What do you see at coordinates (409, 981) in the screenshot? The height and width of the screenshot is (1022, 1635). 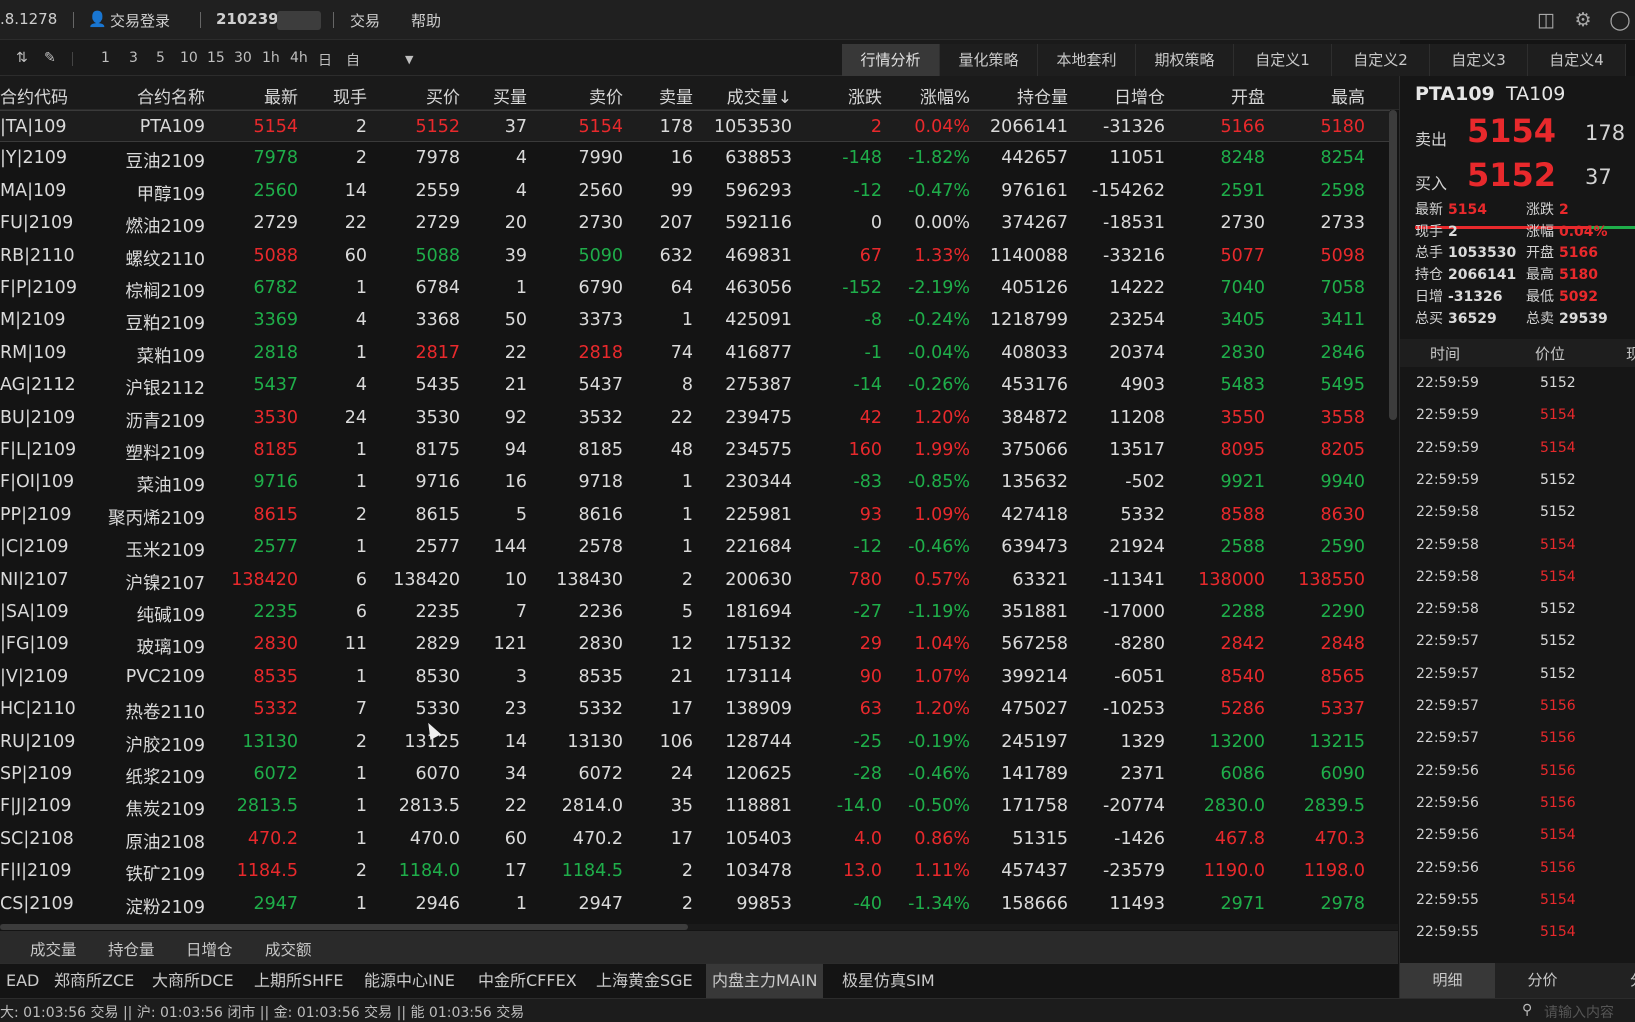 I see `exchange-tab-5: 能源中心INE` at bounding box center [409, 981].